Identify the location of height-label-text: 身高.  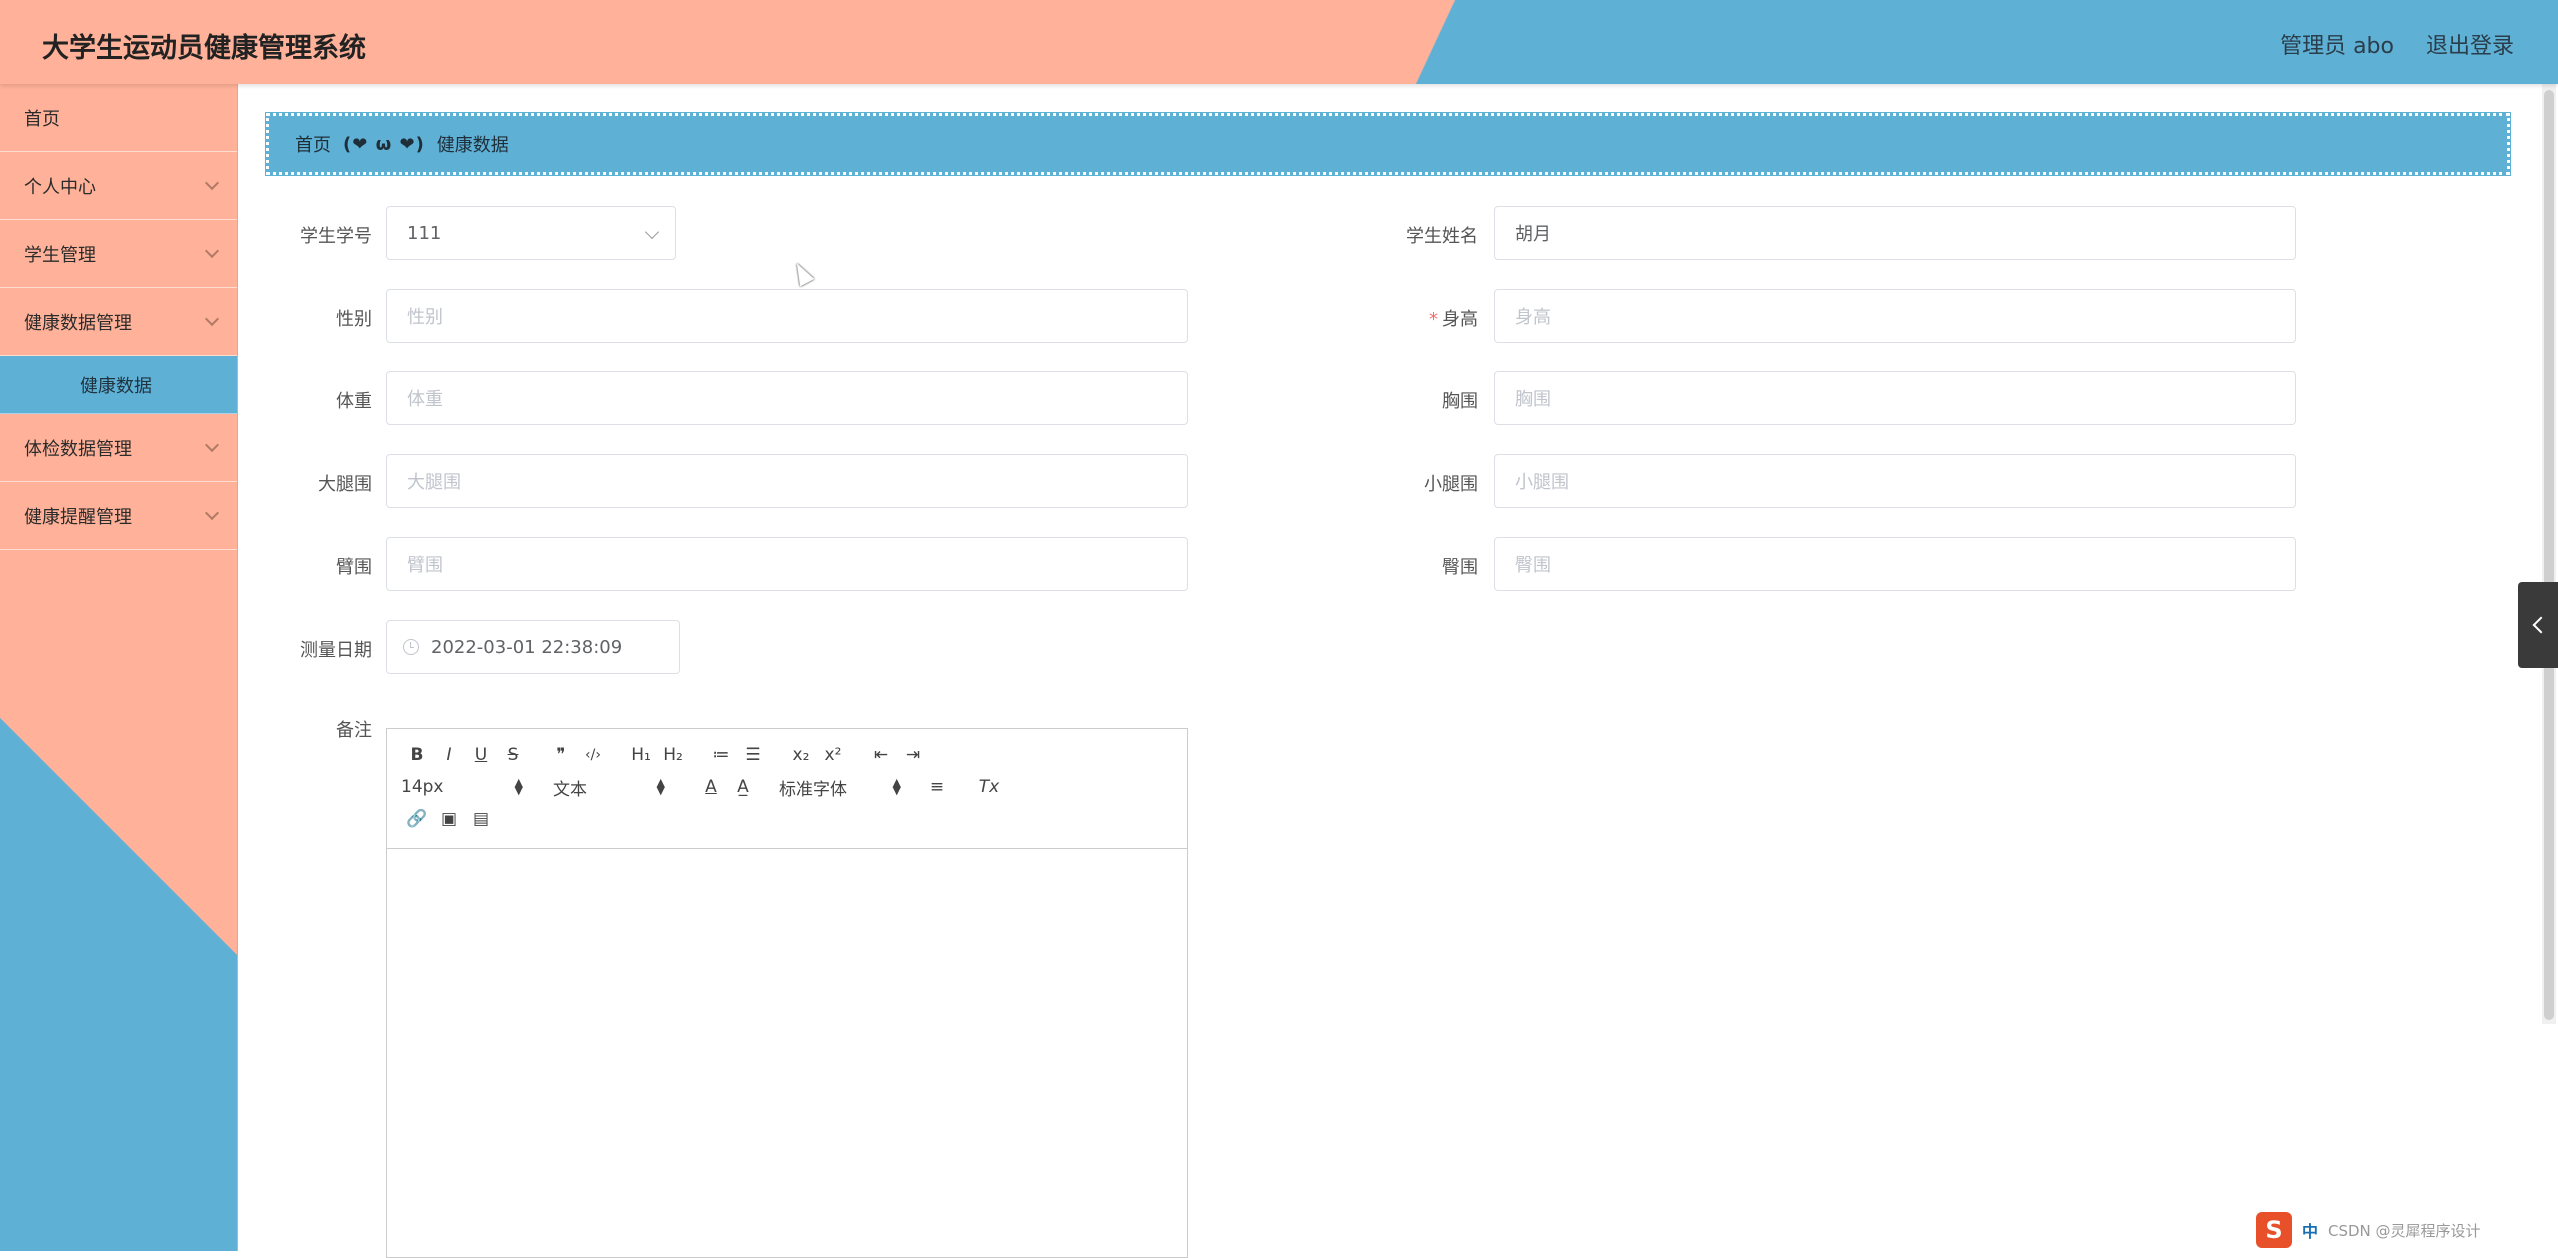
(1460, 319).